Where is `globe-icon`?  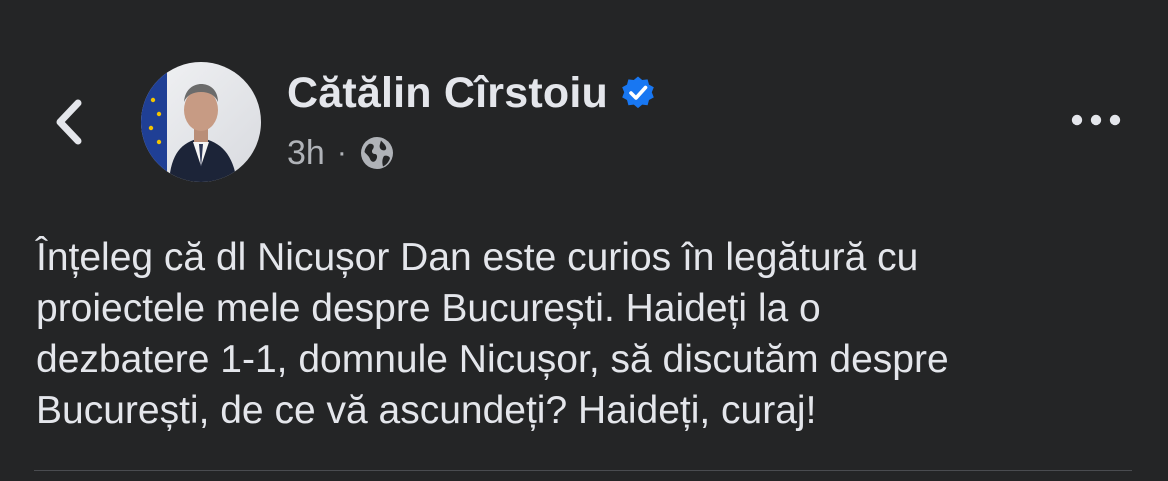 globe-icon is located at coordinates (377, 153).